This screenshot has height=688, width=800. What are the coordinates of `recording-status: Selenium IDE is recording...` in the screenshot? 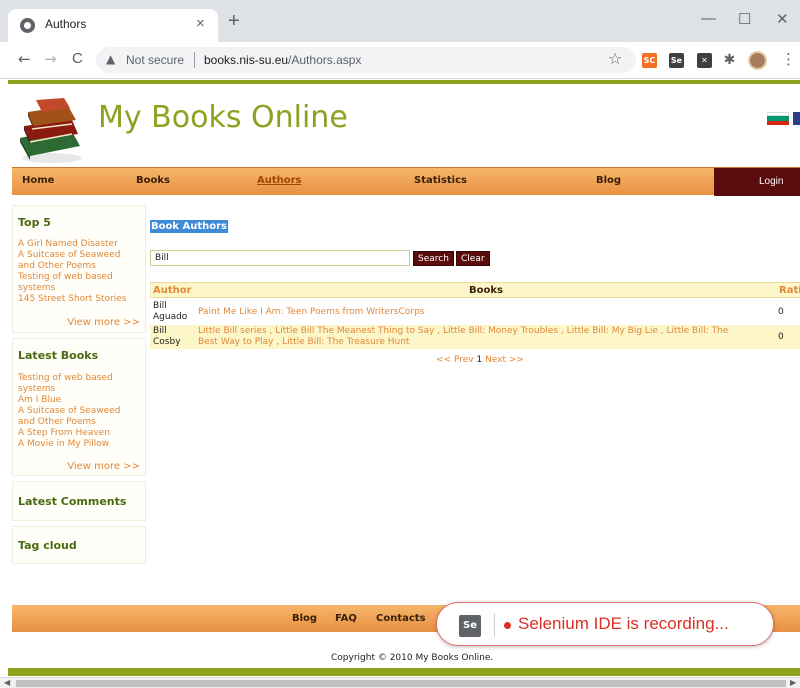 It's located at (623, 623).